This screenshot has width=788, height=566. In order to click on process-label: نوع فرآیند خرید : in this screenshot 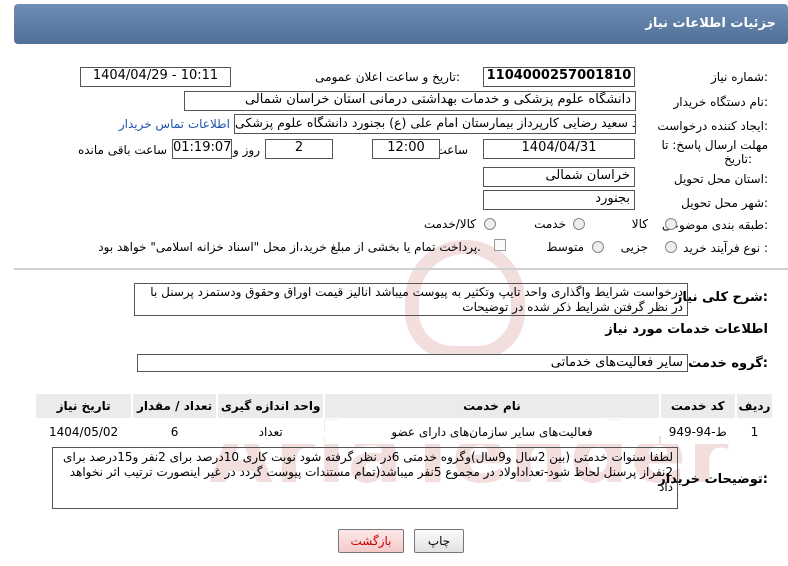, I will do `click(725, 248)`.